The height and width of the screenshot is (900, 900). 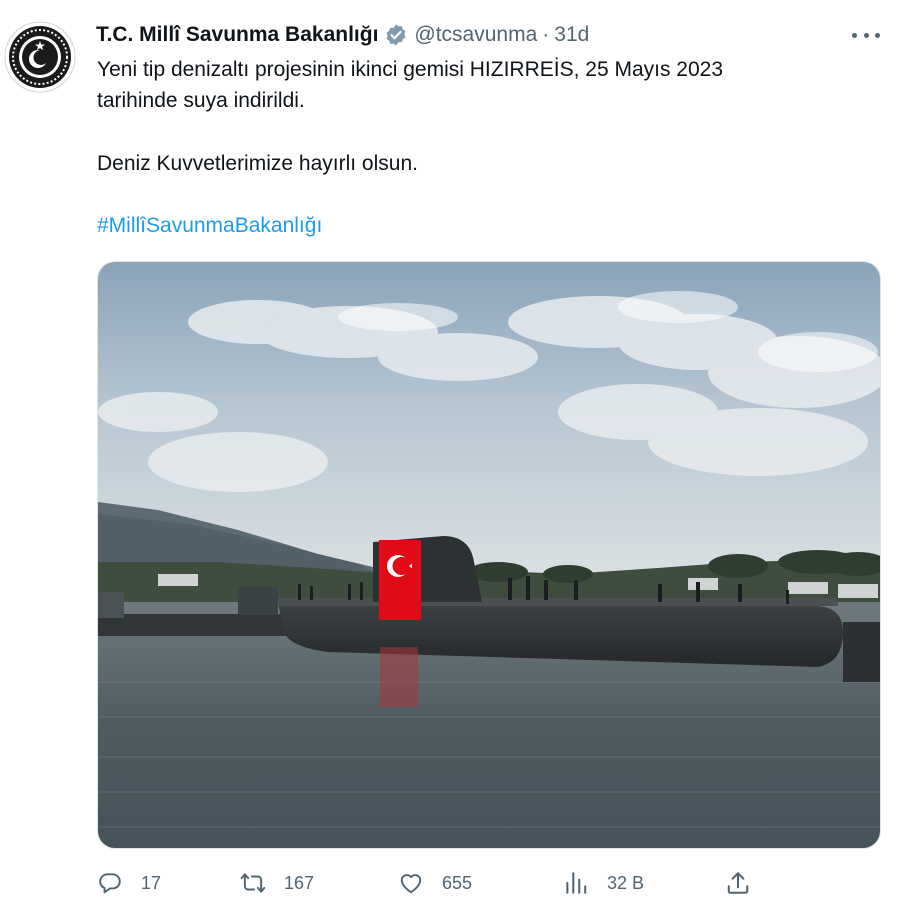 I want to click on tweet-text-line-3: Deniz Kuvvetlerimize hayırlı olsun., so click(x=257, y=163).